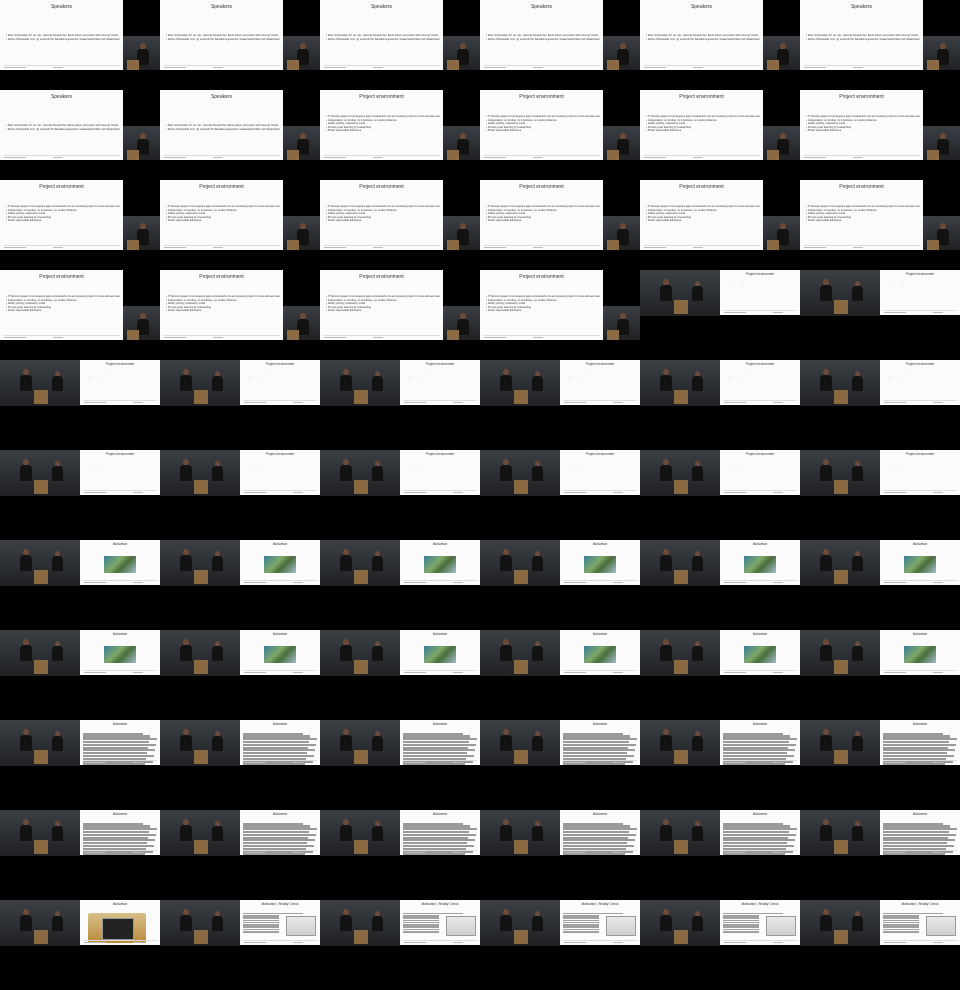 The height and width of the screenshot is (990, 960). I want to click on video-thumbnail: Motivation / Reality Check, so click(720, 945).